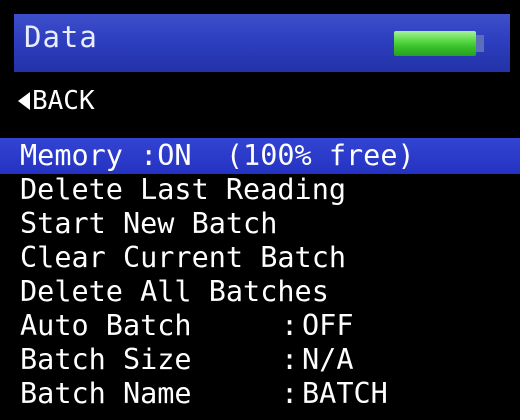  I want to click on menu-item-start-new-batch: Start New Batch, so click(260, 224).